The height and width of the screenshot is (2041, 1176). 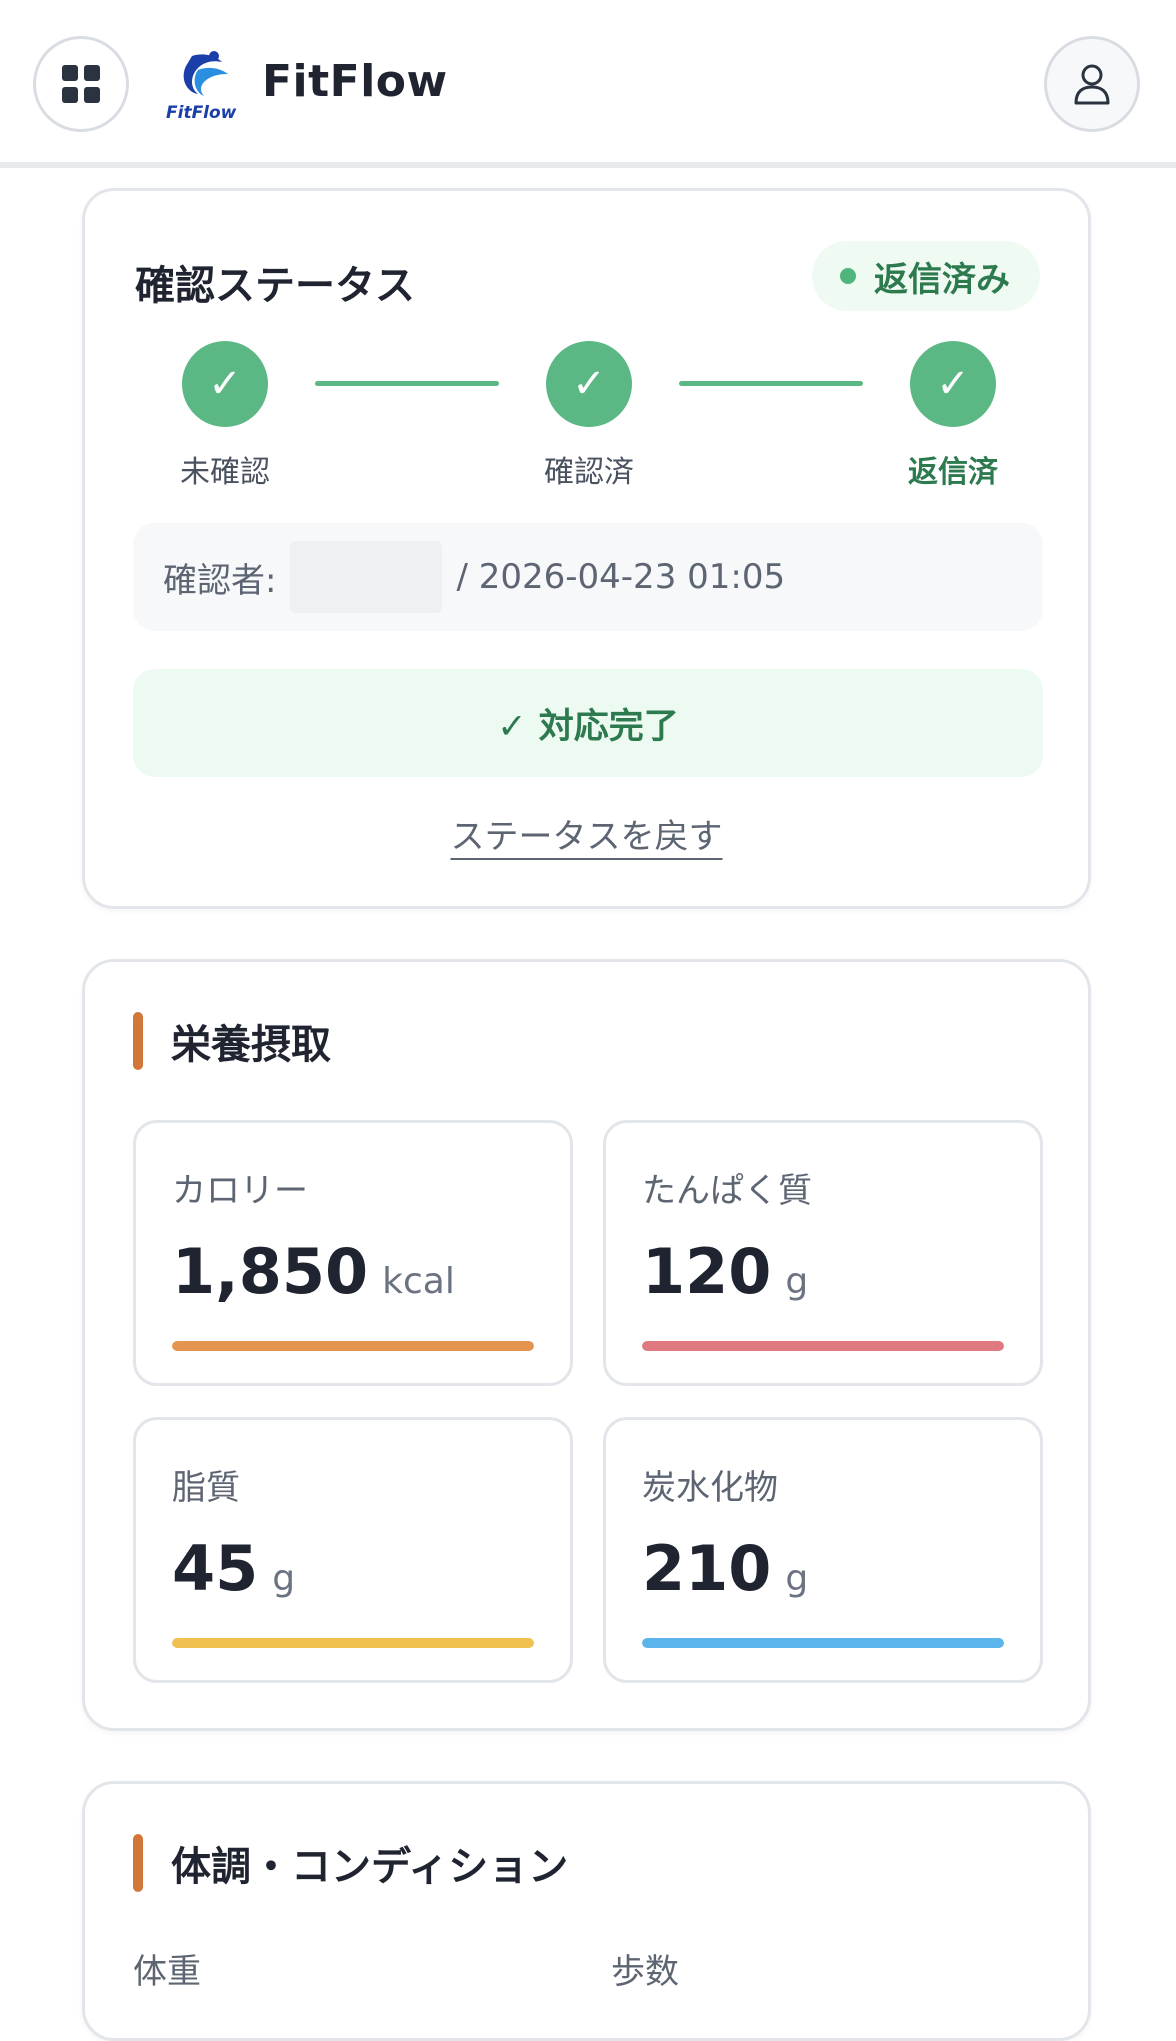 I want to click on user-profile-button, so click(x=1092, y=84).